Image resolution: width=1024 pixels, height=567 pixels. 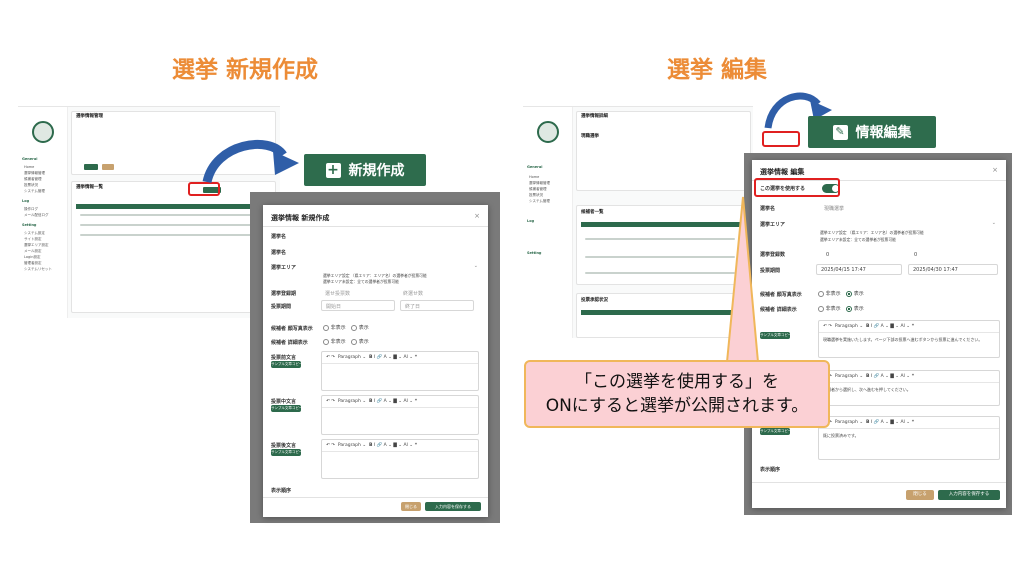 What do you see at coordinates (677, 406) in the screenshot?
I see `bubble-line-2: ONにすると選挙が公開されます。` at bounding box center [677, 406].